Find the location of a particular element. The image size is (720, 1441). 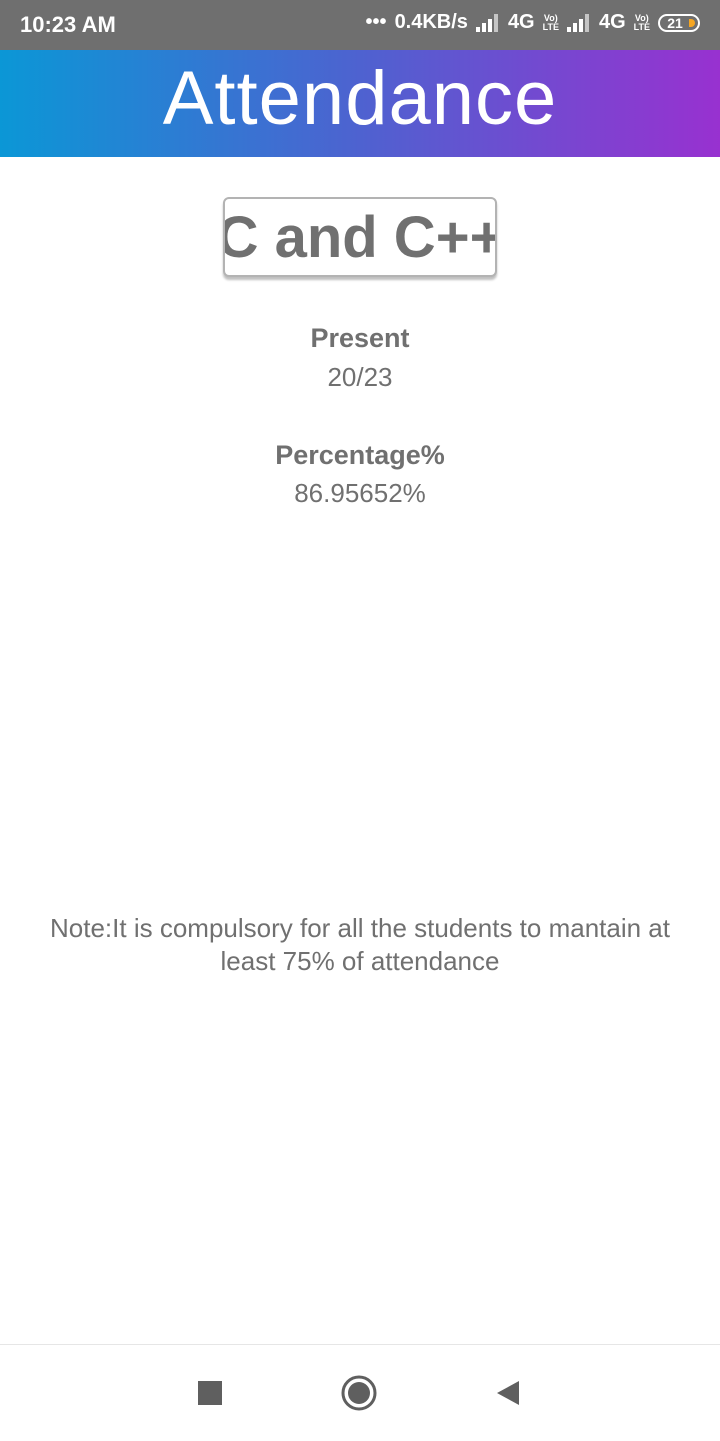

battery-level: 21 is located at coordinates (675, 22).